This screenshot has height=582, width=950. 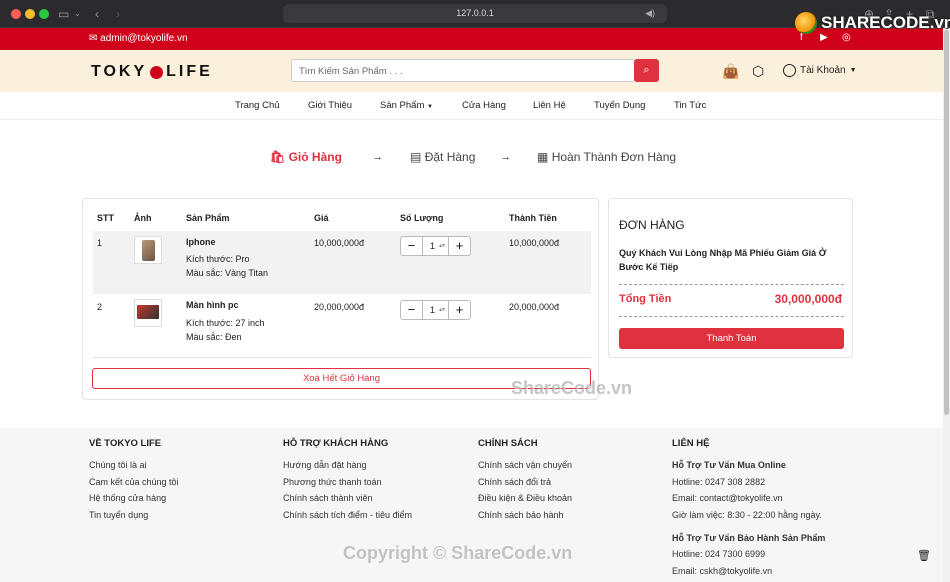 I want to click on working-hours: Giờ làm việc: 8:30 - 22:00 hằng ngày., so click(x=747, y=515).